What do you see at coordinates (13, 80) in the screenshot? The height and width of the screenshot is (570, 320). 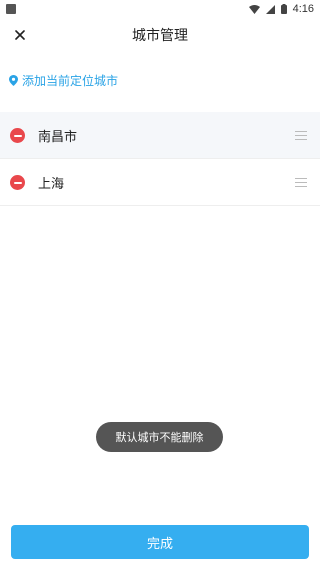 I see `location-pin-icon` at bounding box center [13, 80].